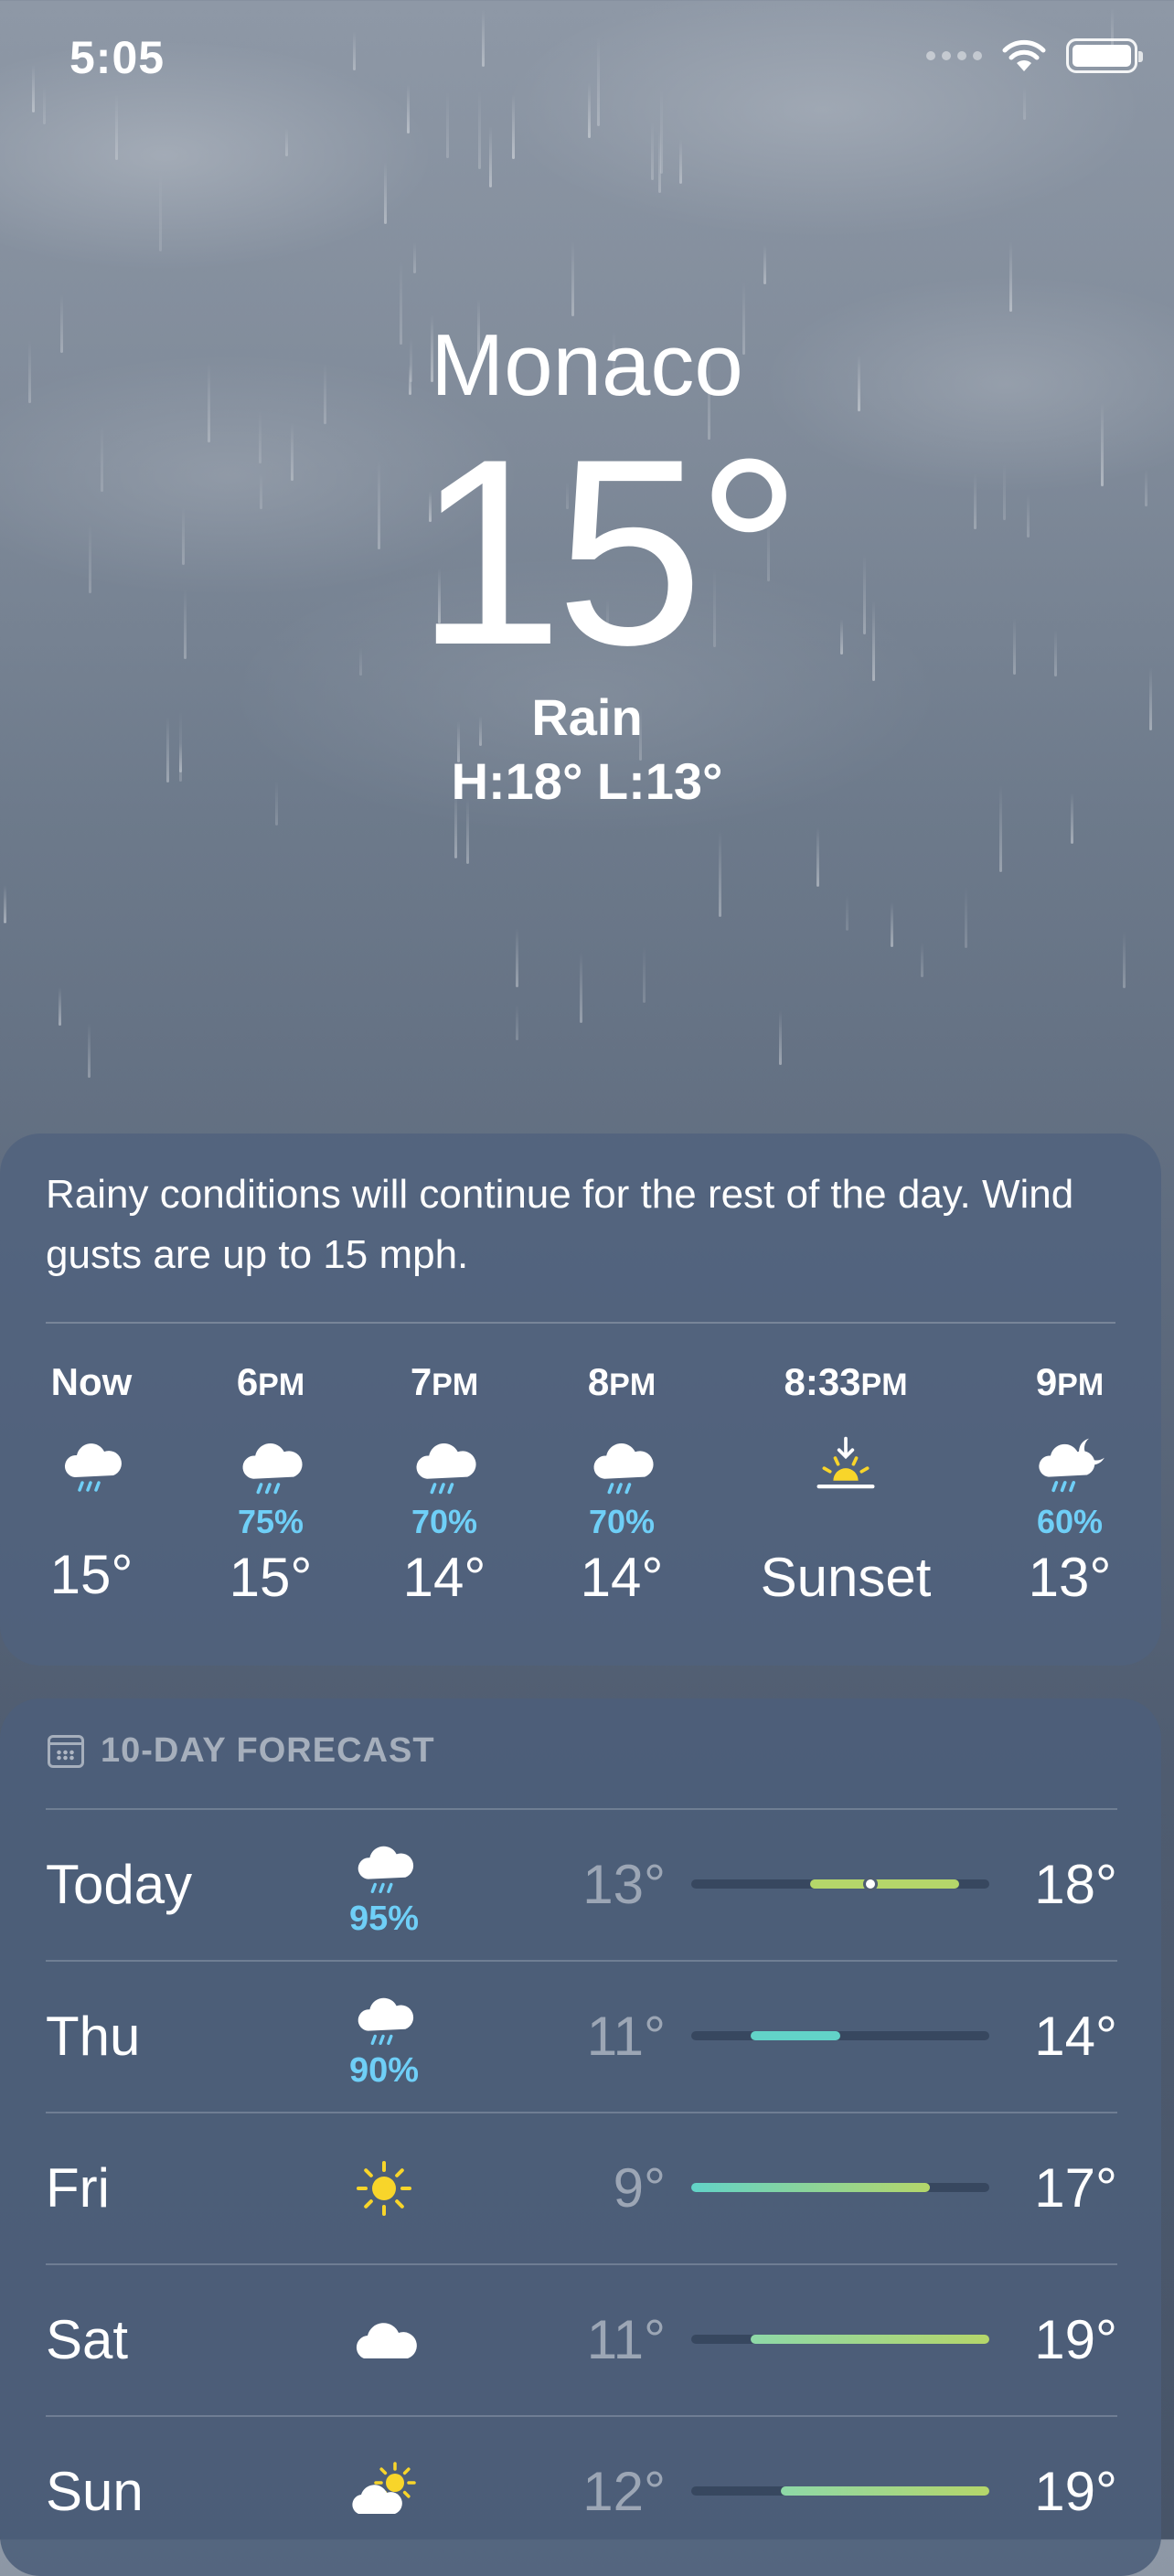 This screenshot has height=2576, width=1174. I want to click on hour-time-value: 9, so click(1046, 1382).